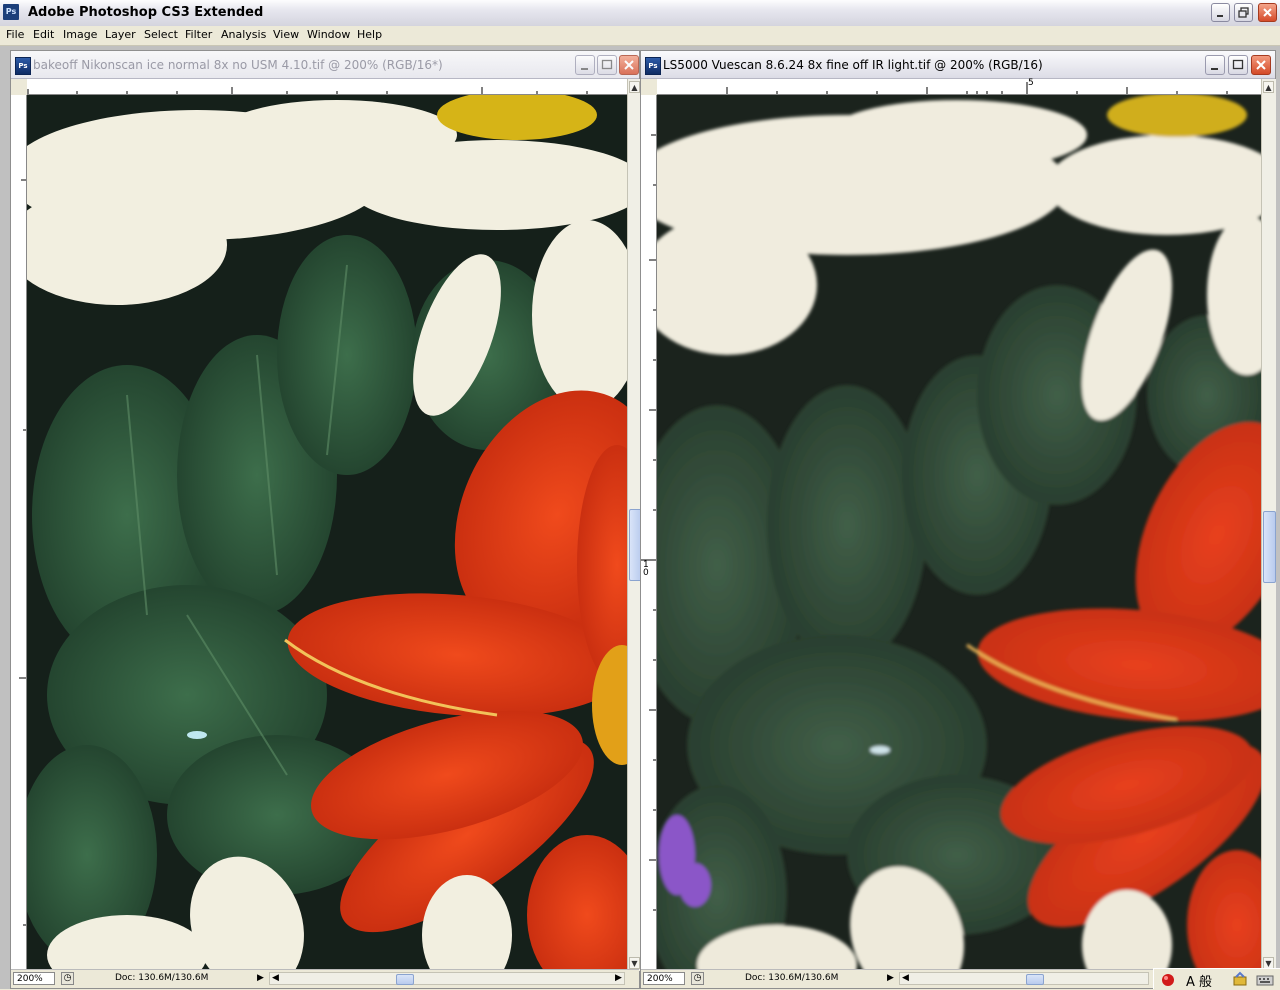 This screenshot has height=990, width=1280. Describe the element at coordinates (1024, 978) in the screenshot. I see `horizontal-scrollbar: ◀` at that location.